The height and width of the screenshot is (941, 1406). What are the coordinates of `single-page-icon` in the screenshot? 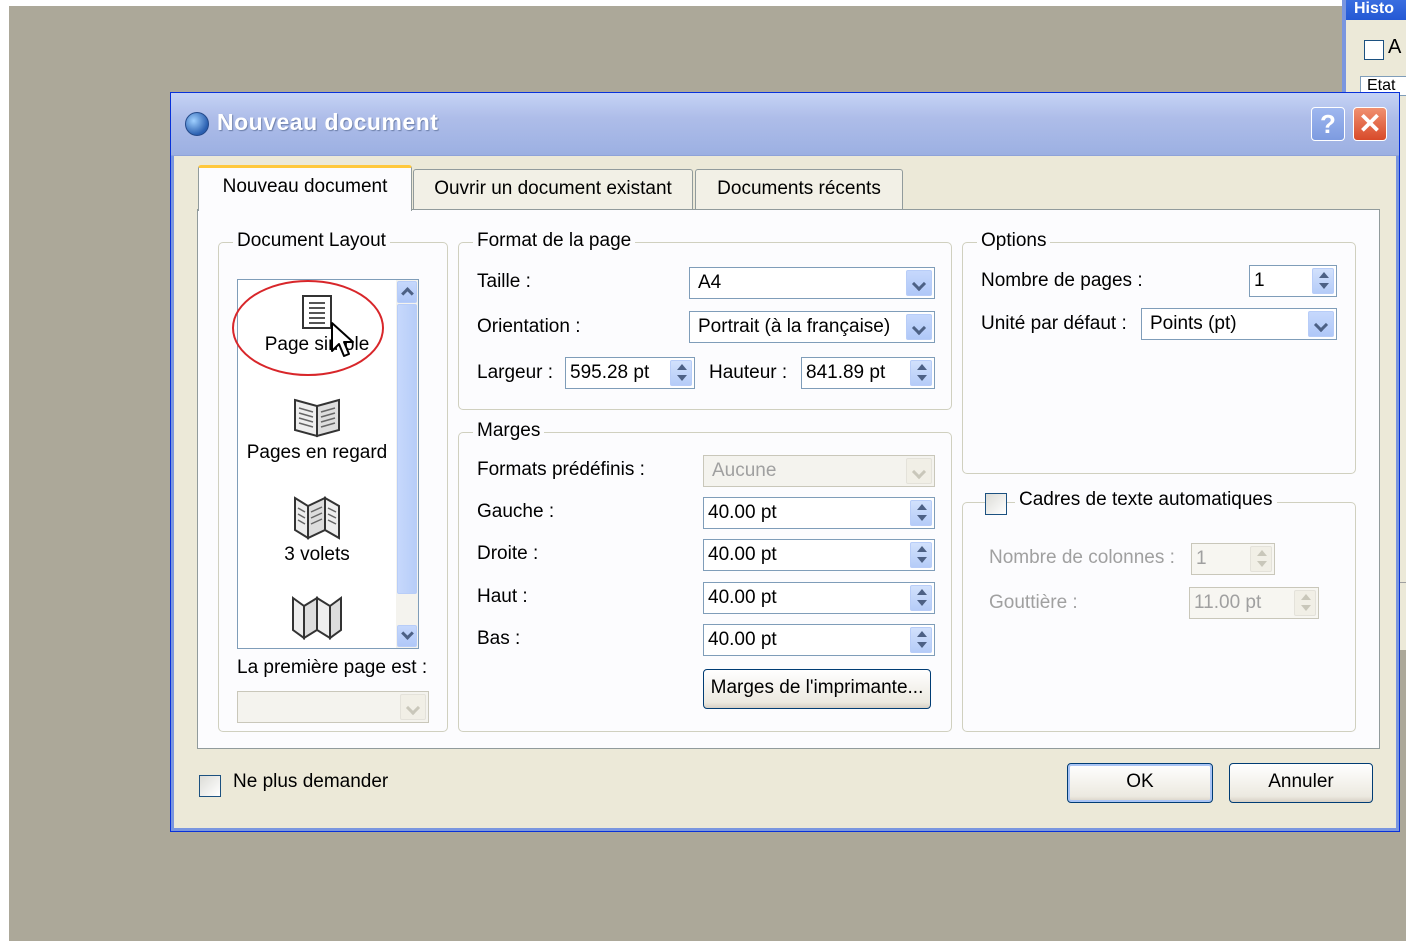 It's located at (317, 312).